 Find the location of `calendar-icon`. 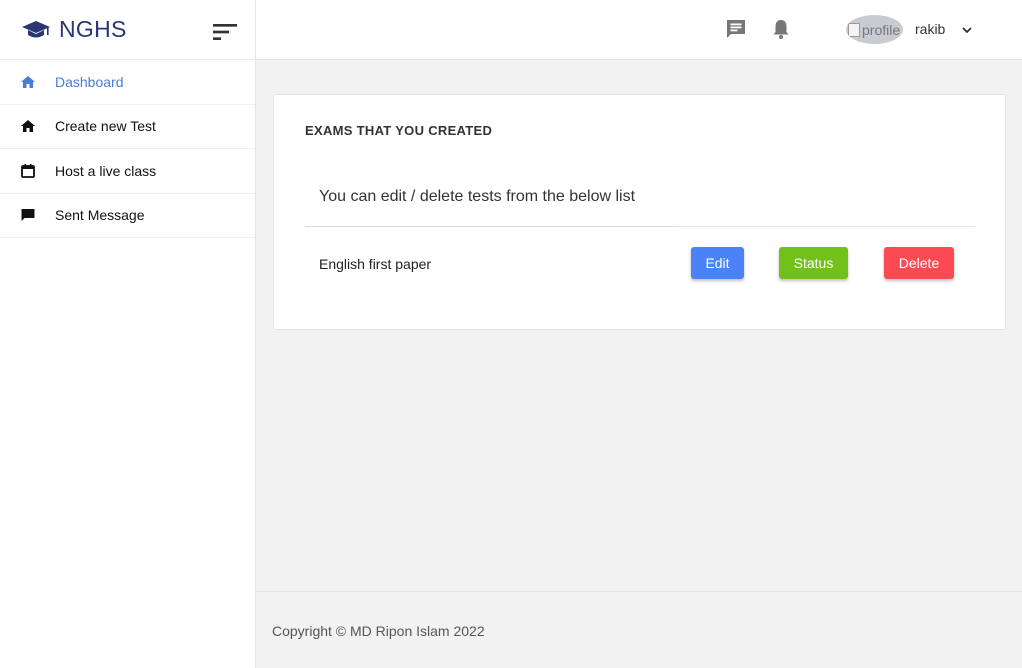

calendar-icon is located at coordinates (28, 171).